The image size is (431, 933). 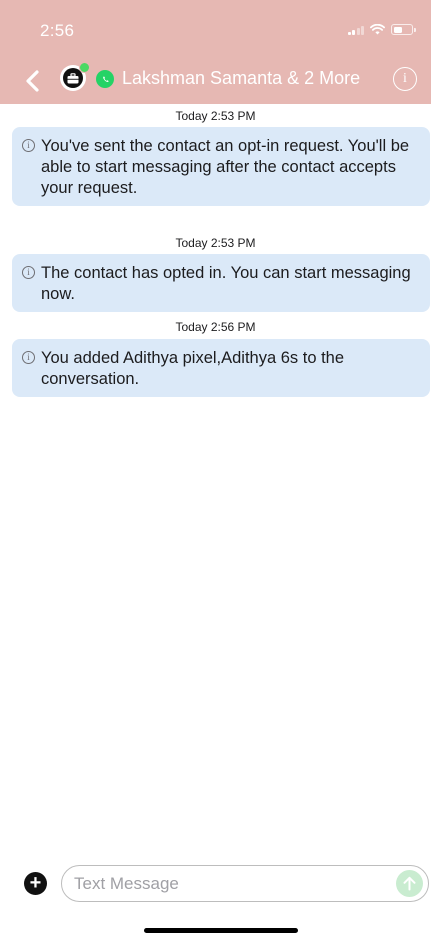 What do you see at coordinates (355, 30) in the screenshot?
I see `cellular-signal-icon` at bounding box center [355, 30].